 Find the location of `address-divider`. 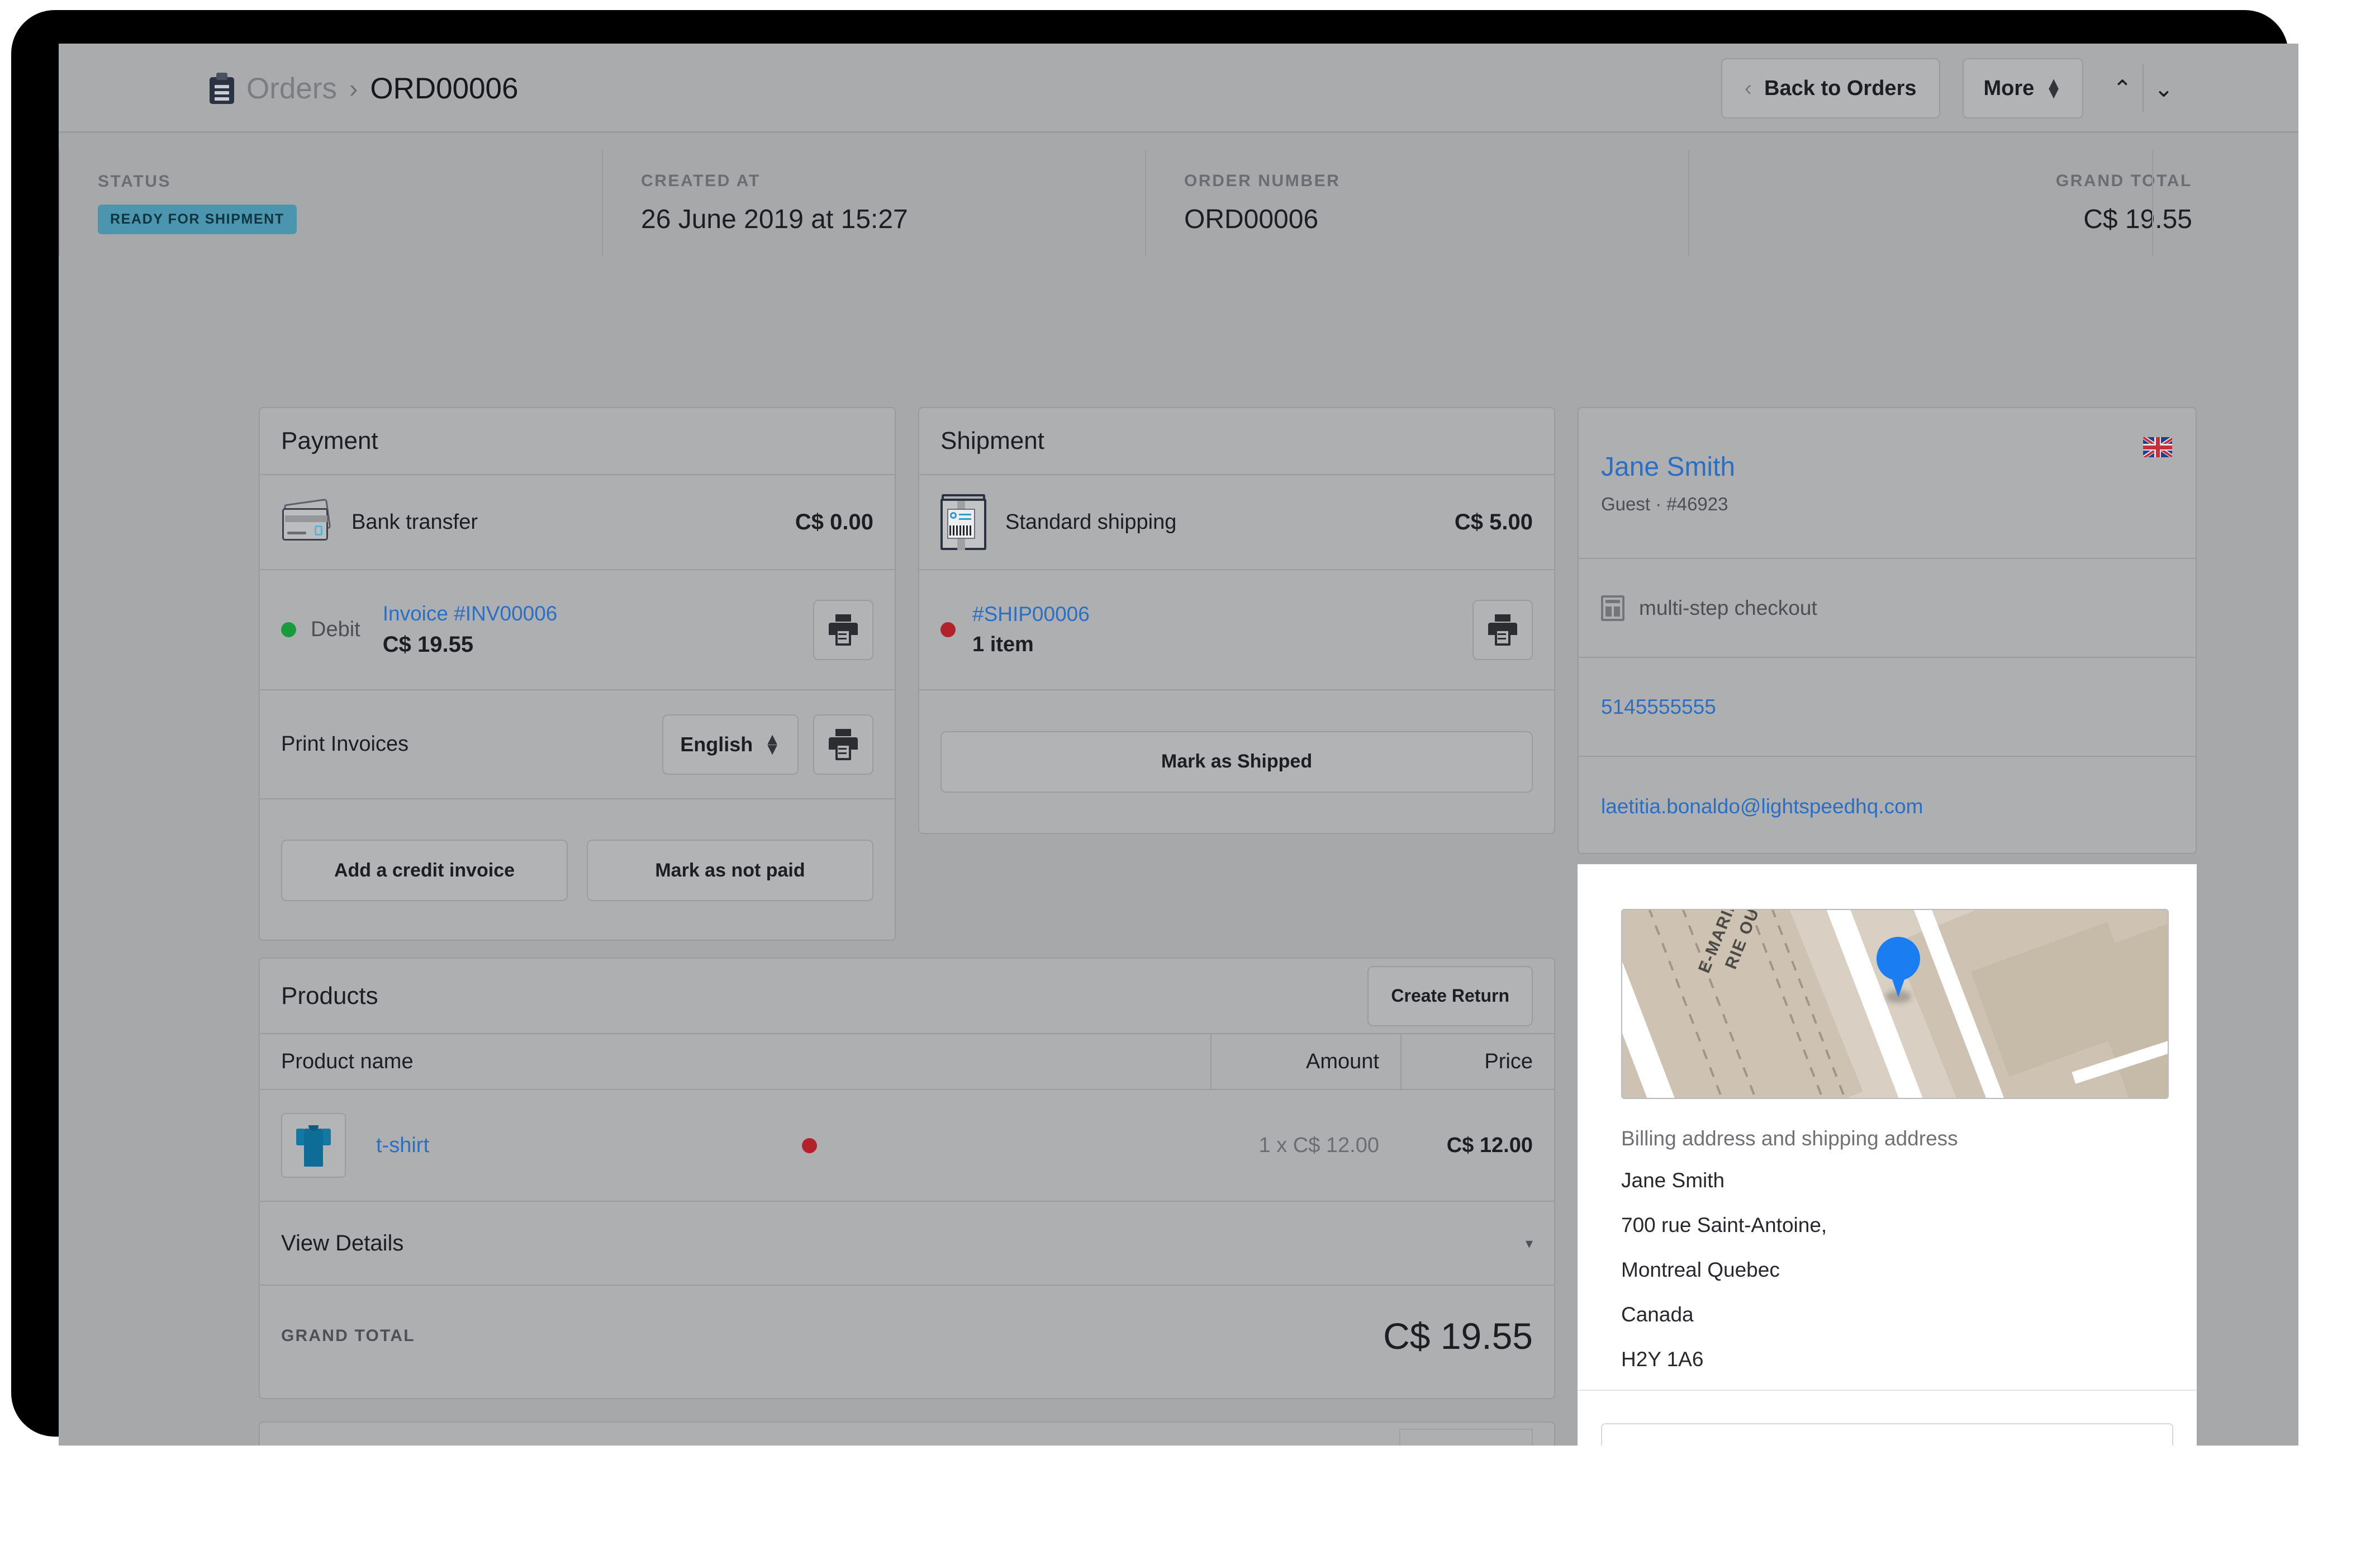

address-divider is located at coordinates (1887, 1390).